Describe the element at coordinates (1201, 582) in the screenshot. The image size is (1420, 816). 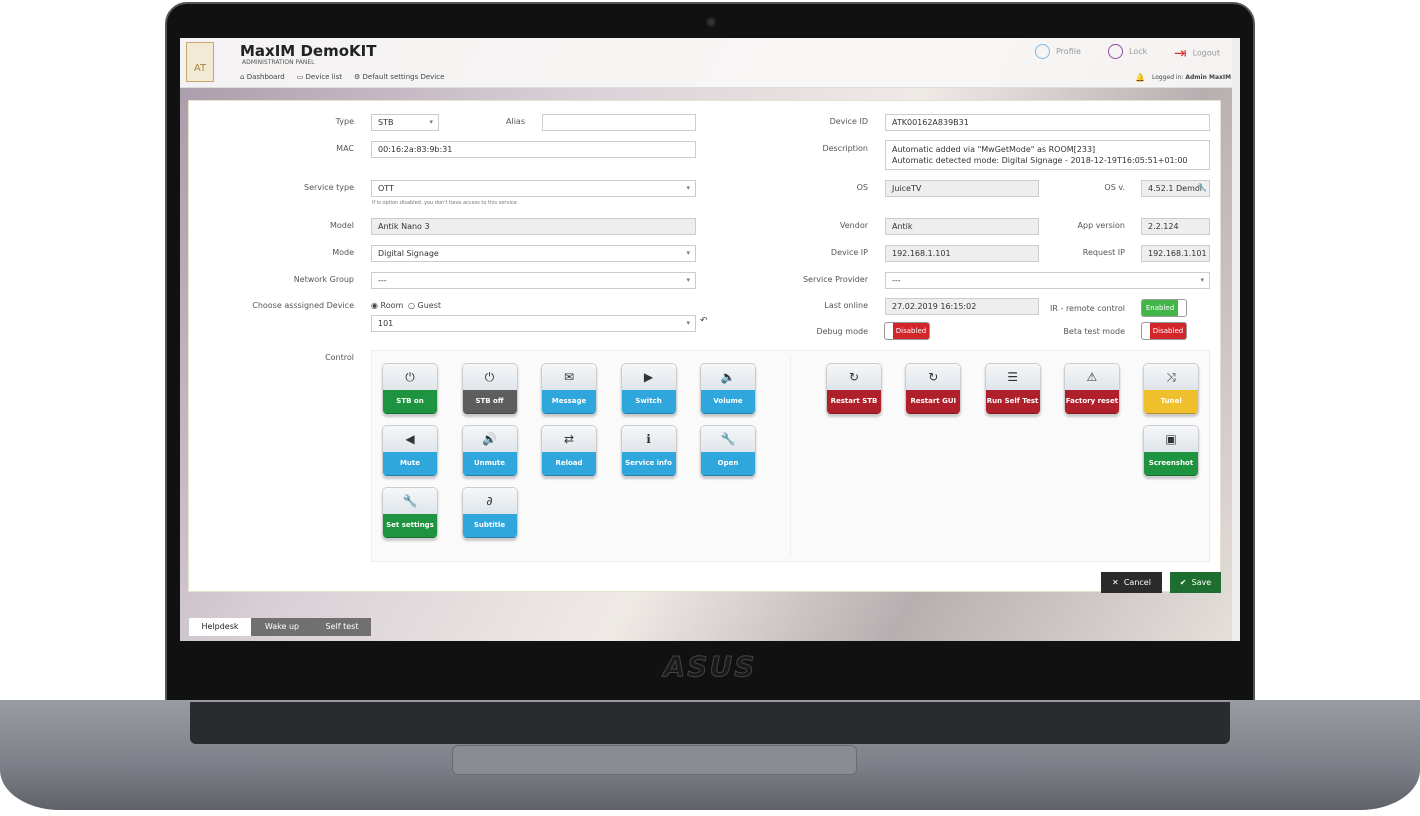
I see `save-label: Save` at that location.